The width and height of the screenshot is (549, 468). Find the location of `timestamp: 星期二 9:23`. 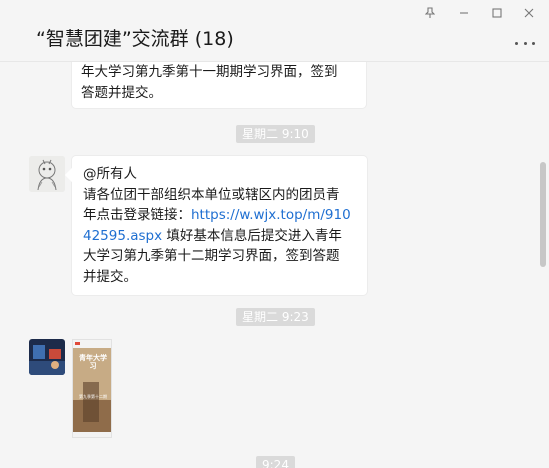

timestamp: 星期二 9:23 is located at coordinates (275, 317).